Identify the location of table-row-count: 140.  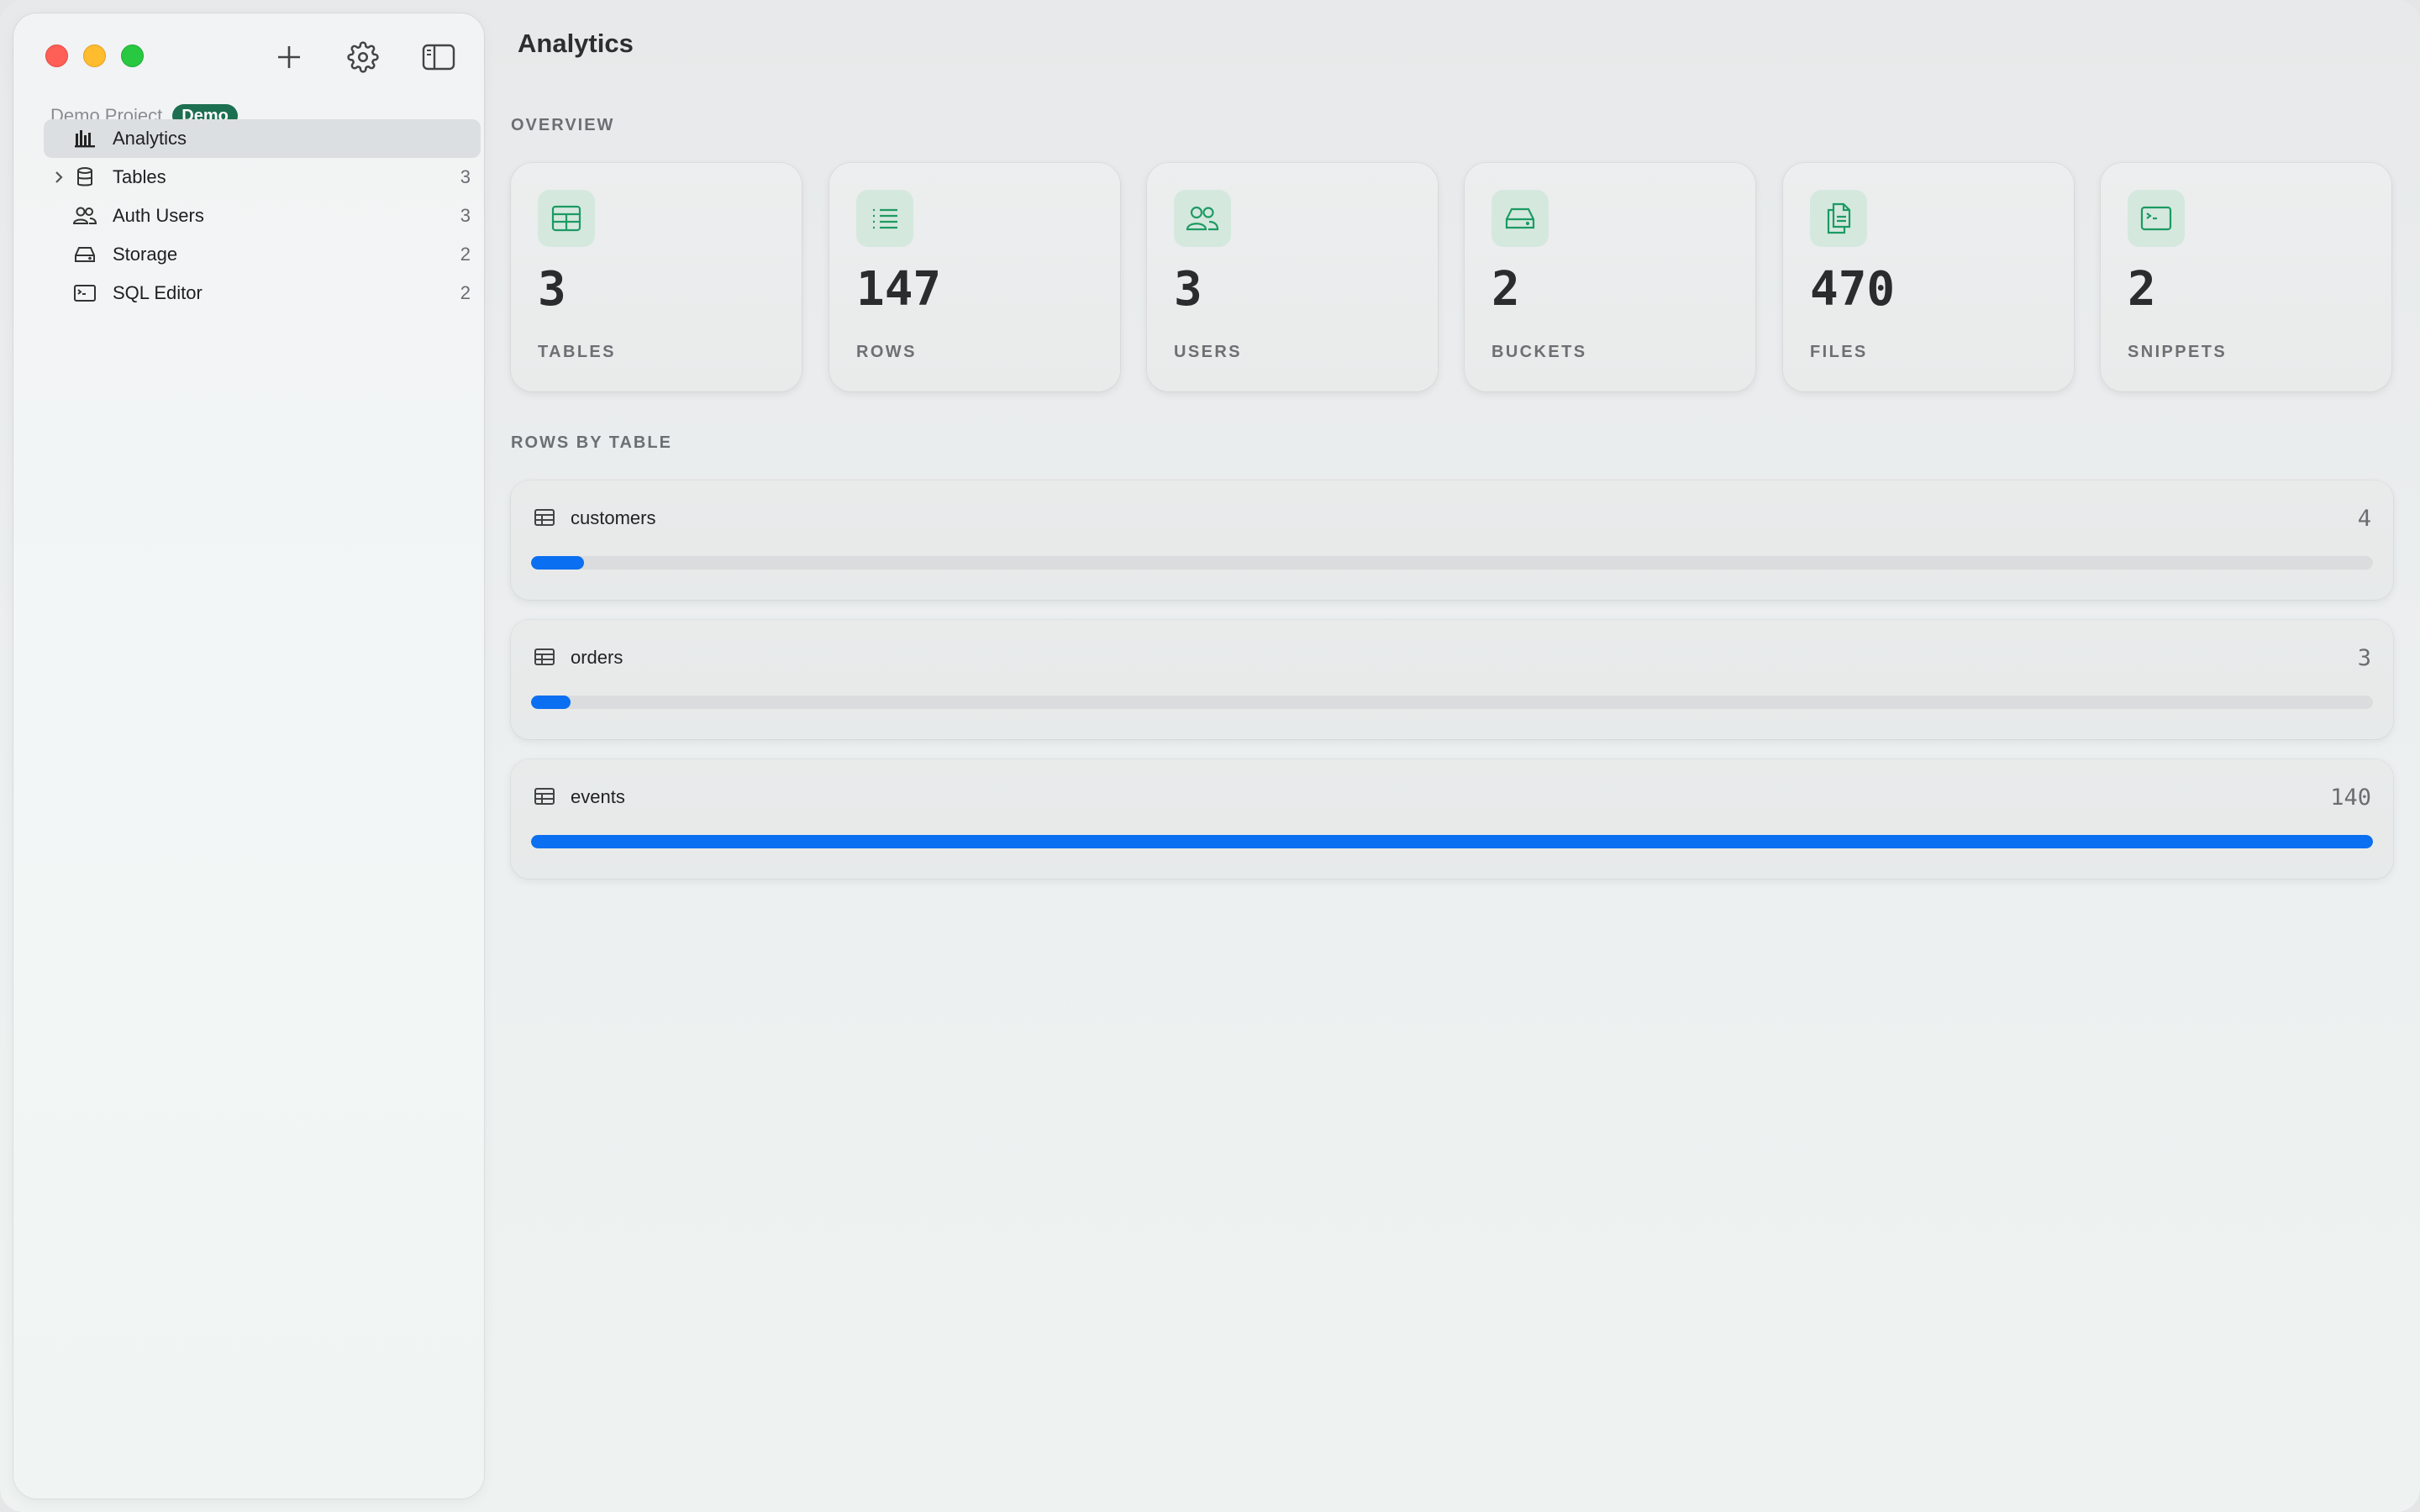
(2350, 798).